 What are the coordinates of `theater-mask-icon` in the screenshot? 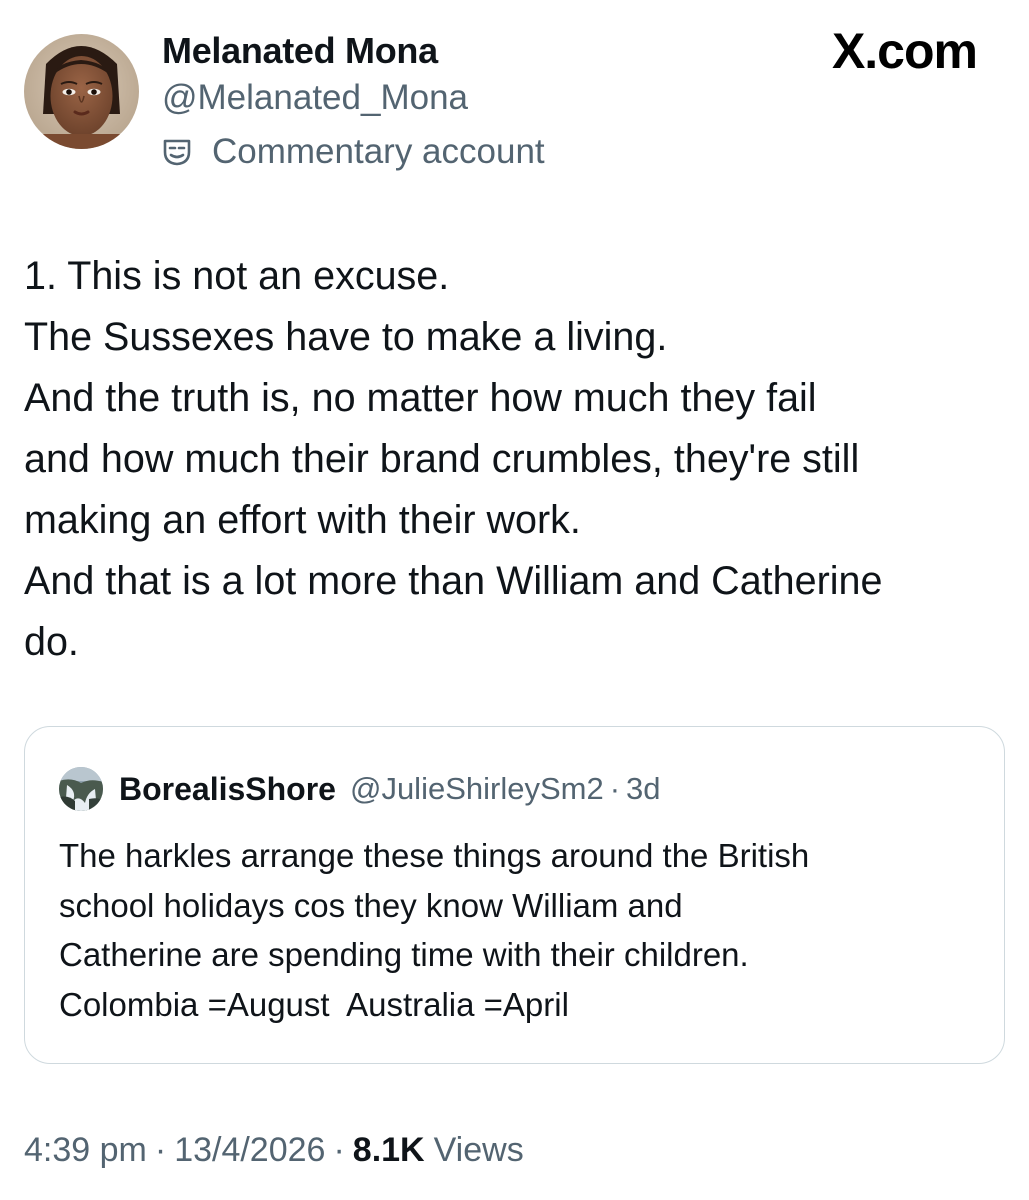 It's located at (177, 152).